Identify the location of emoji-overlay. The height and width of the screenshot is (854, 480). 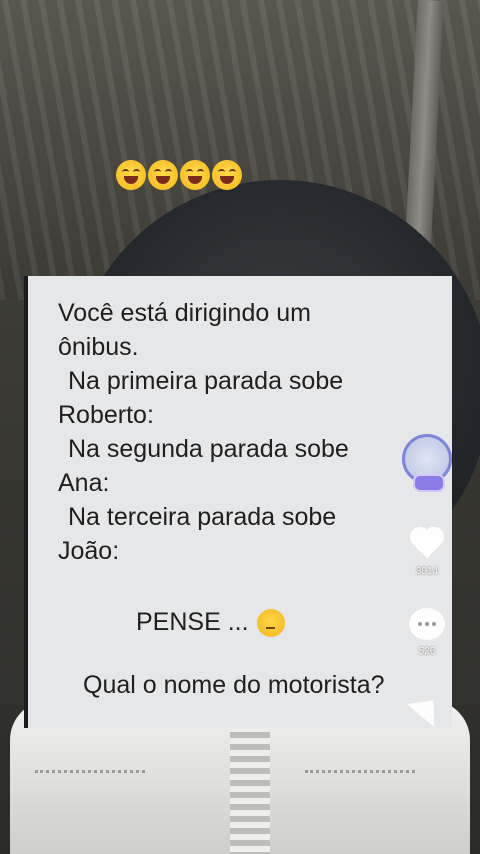
(179, 176).